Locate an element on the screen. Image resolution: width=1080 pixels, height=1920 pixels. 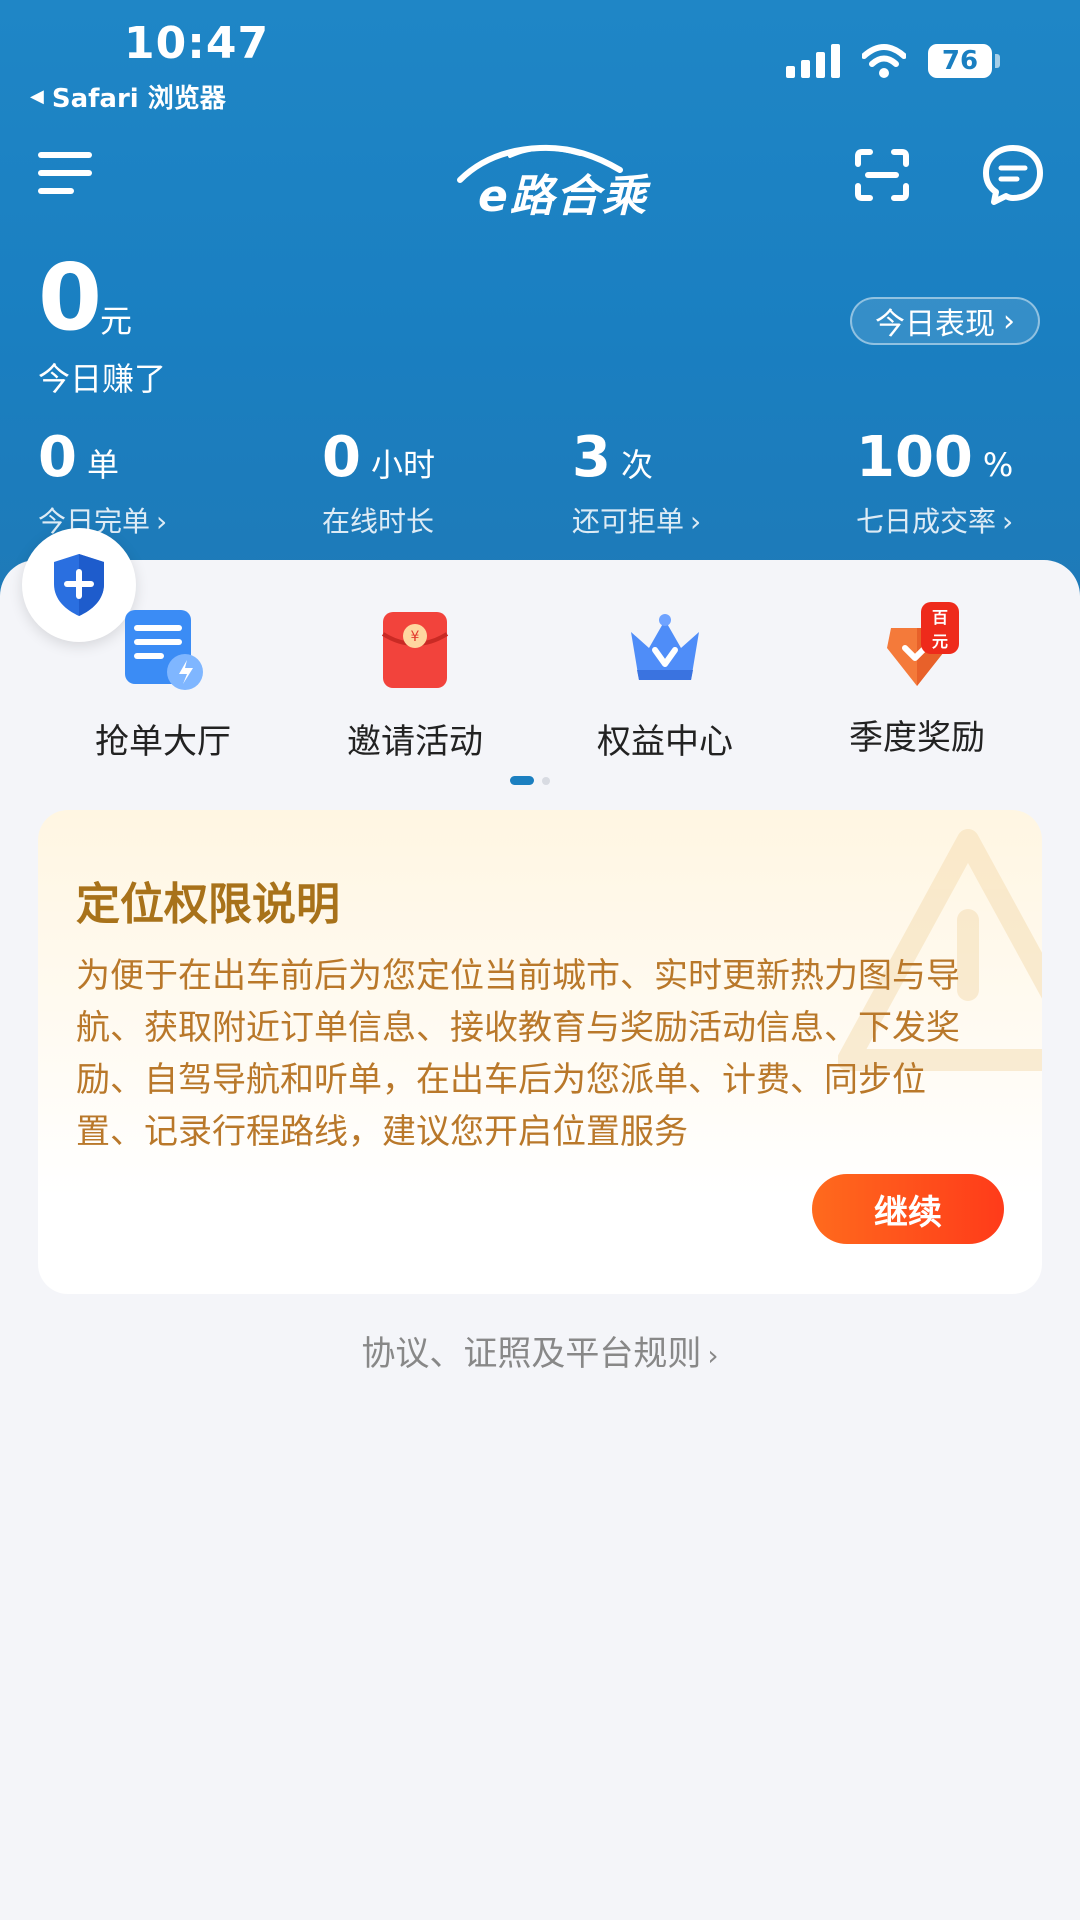
status-indicators: 76 is located at coordinates (893, 61).